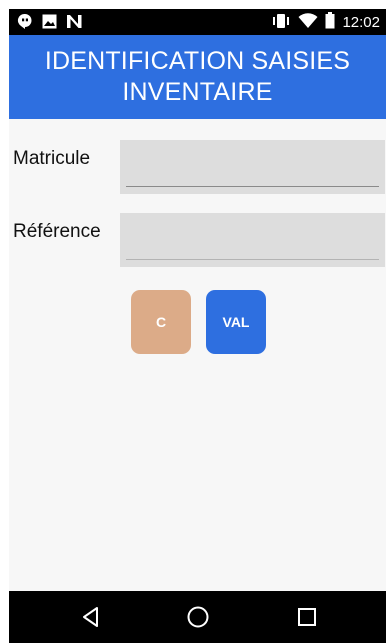 The image size is (390, 643). I want to click on reference-input, so click(252, 238).